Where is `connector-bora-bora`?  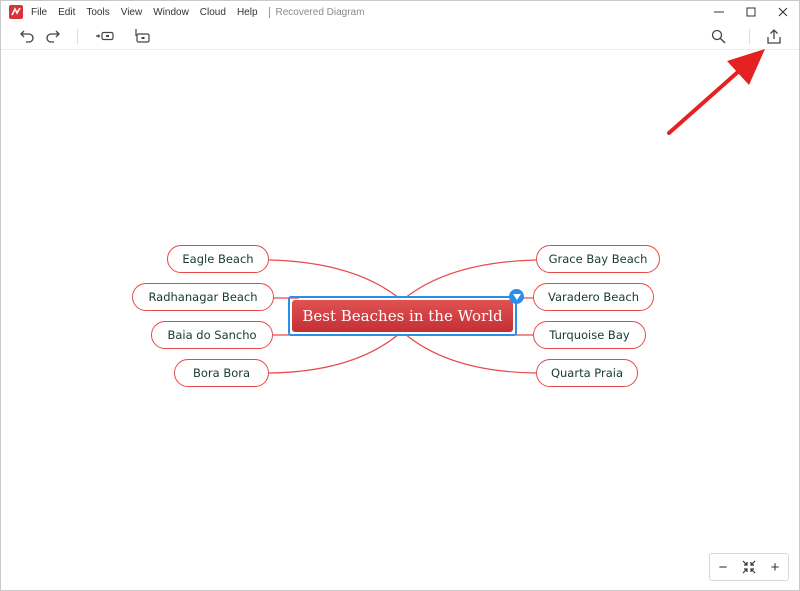 connector-bora-bora is located at coordinates (334, 353).